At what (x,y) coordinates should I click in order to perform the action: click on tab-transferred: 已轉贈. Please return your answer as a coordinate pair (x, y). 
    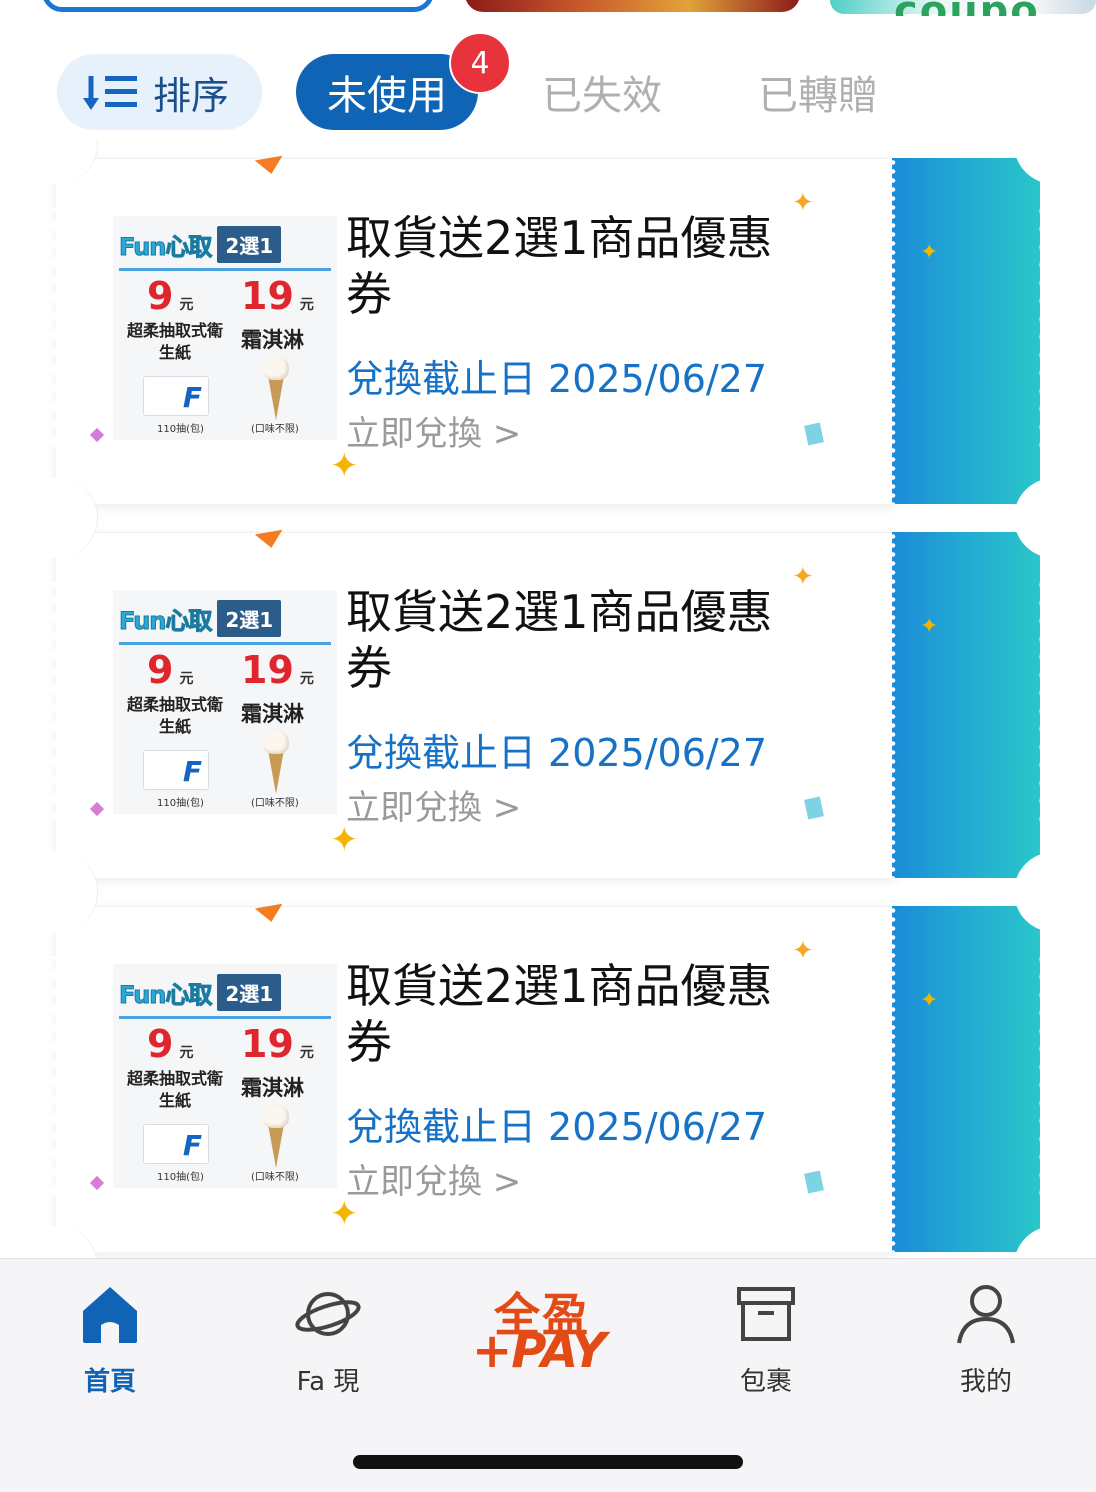
    Looking at the image, I should click on (818, 92).